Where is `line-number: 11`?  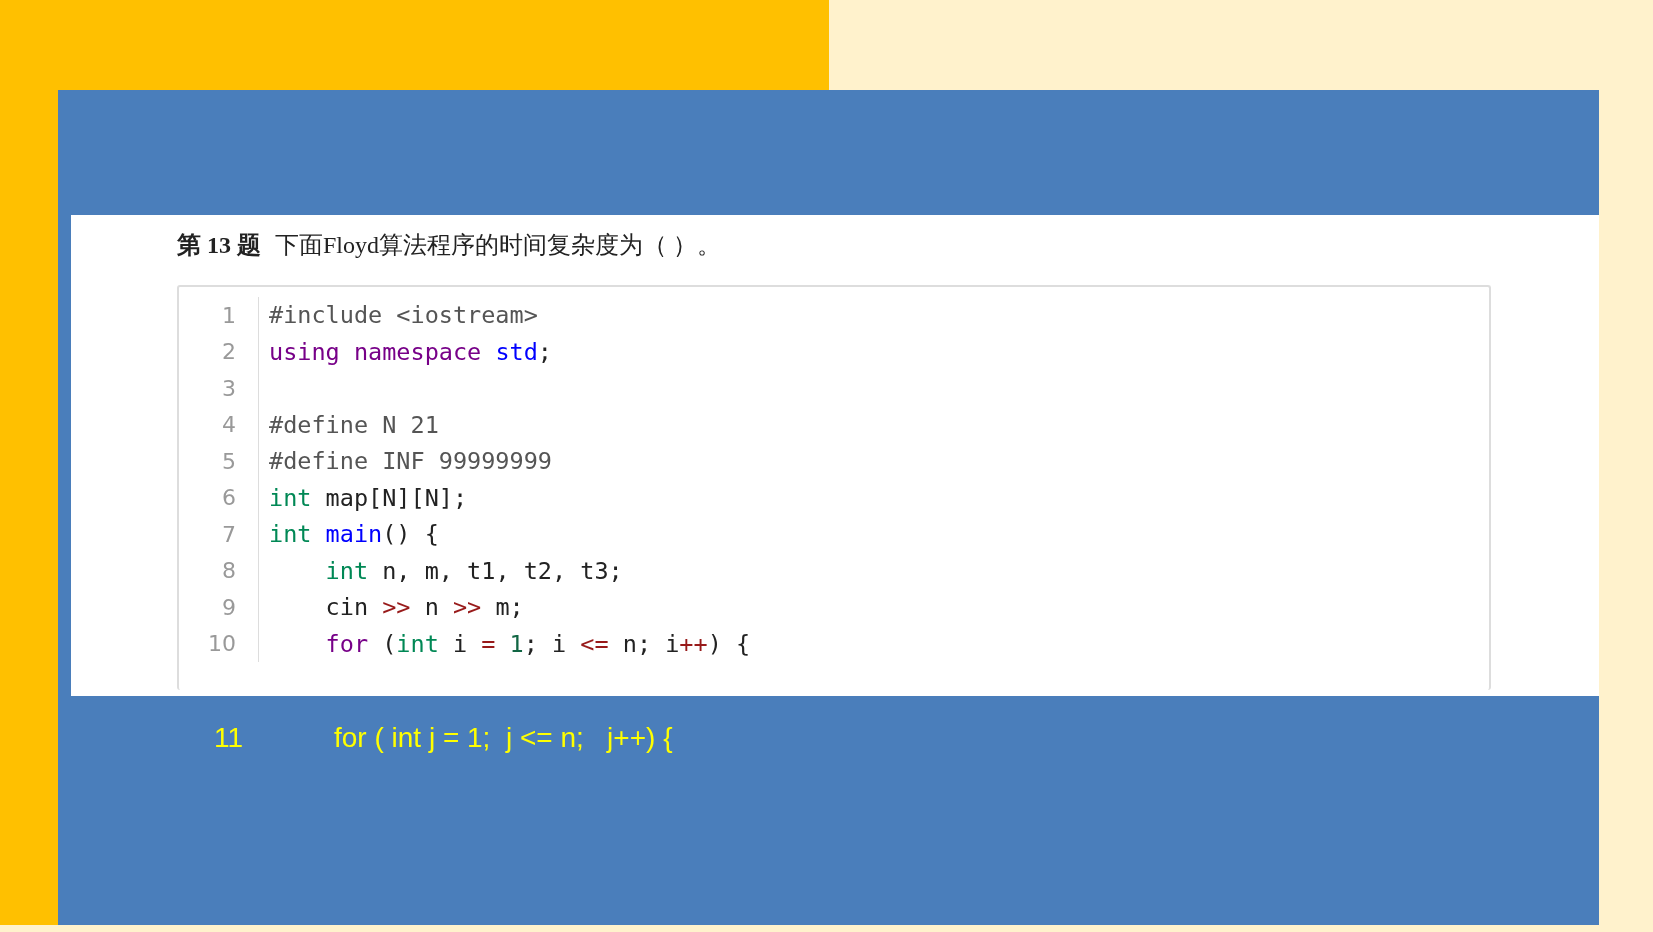 line-number: 11 is located at coordinates (229, 738).